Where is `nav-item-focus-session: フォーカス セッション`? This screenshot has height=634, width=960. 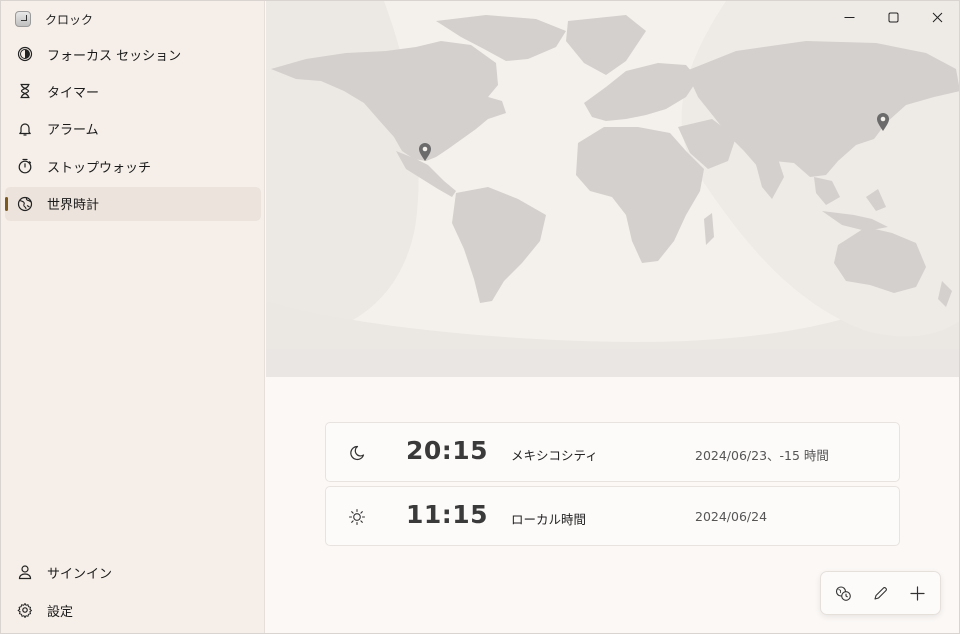
nav-item-focus-session: フォーカス セッション is located at coordinates (133, 54).